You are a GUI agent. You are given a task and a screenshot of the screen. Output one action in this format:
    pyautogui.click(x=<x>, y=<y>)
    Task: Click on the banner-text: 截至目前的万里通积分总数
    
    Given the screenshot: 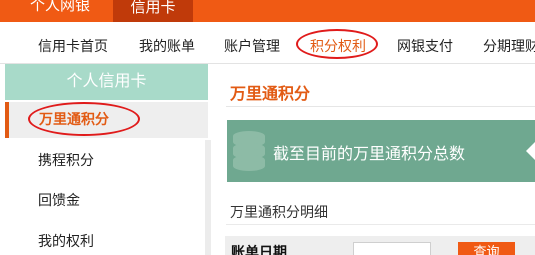 What is the action you would take?
    pyautogui.click(x=369, y=153)
    